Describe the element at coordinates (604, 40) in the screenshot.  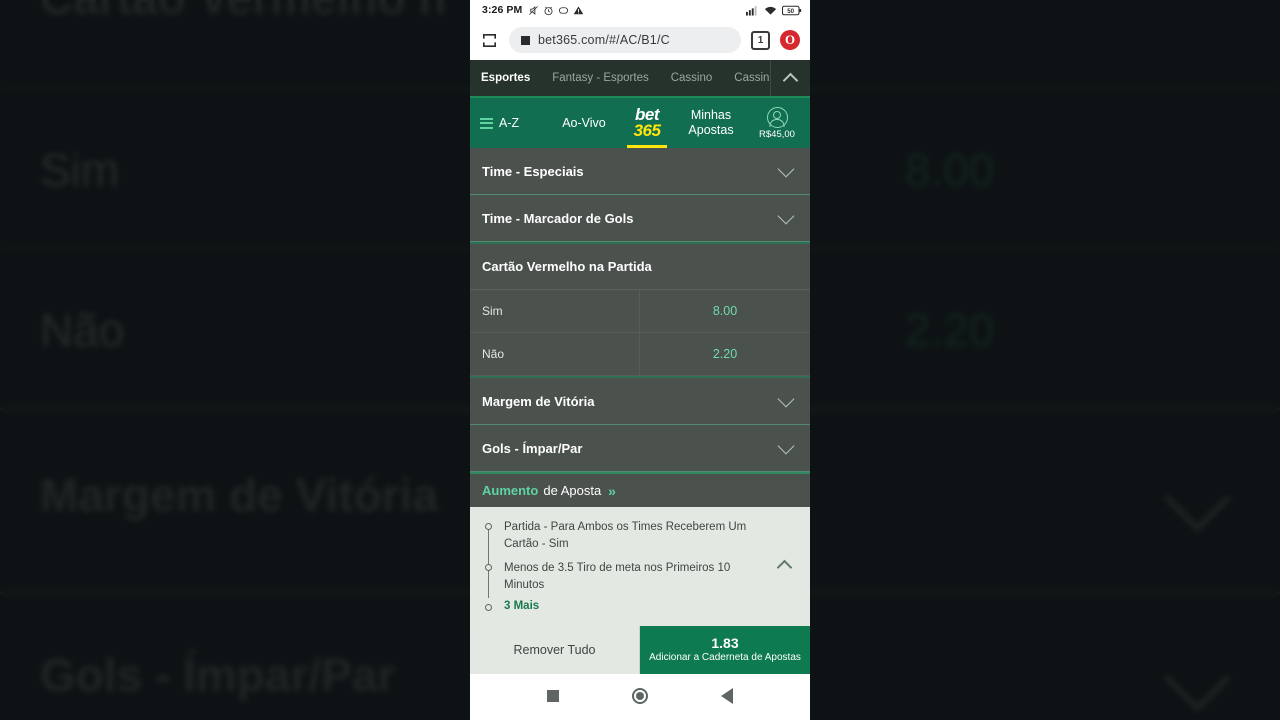
I see `url-text: bet365.com/#/AC/B1/C` at that location.